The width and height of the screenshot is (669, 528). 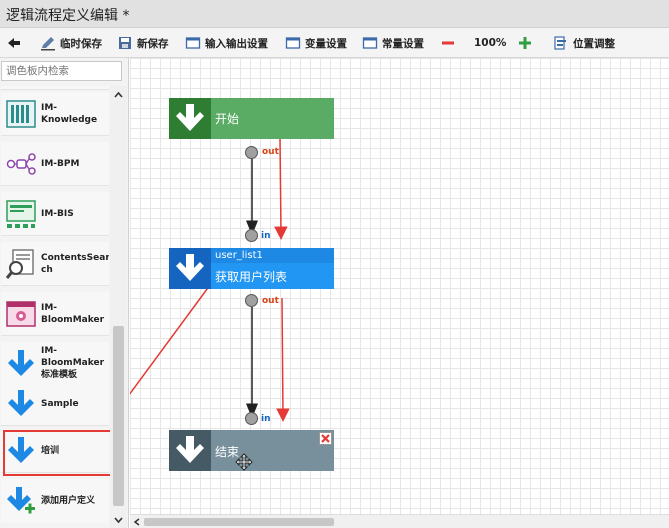 I want to click on task-node: user_list1 获取用户列表, so click(x=251, y=268).